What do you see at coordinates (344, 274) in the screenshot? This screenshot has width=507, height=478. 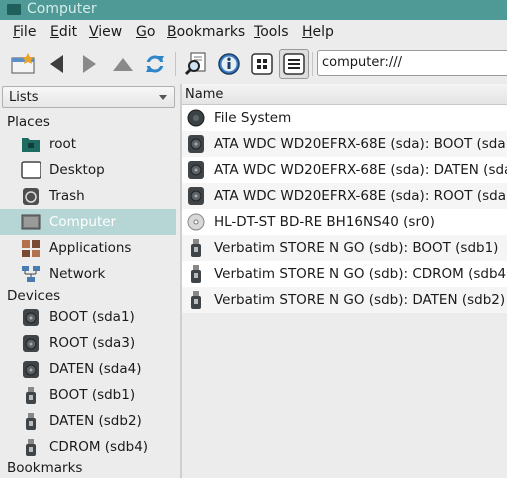 I see `list-item: Verbatim STORE N GO (sdb): CDROM (sdb4)` at bounding box center [344, 274].